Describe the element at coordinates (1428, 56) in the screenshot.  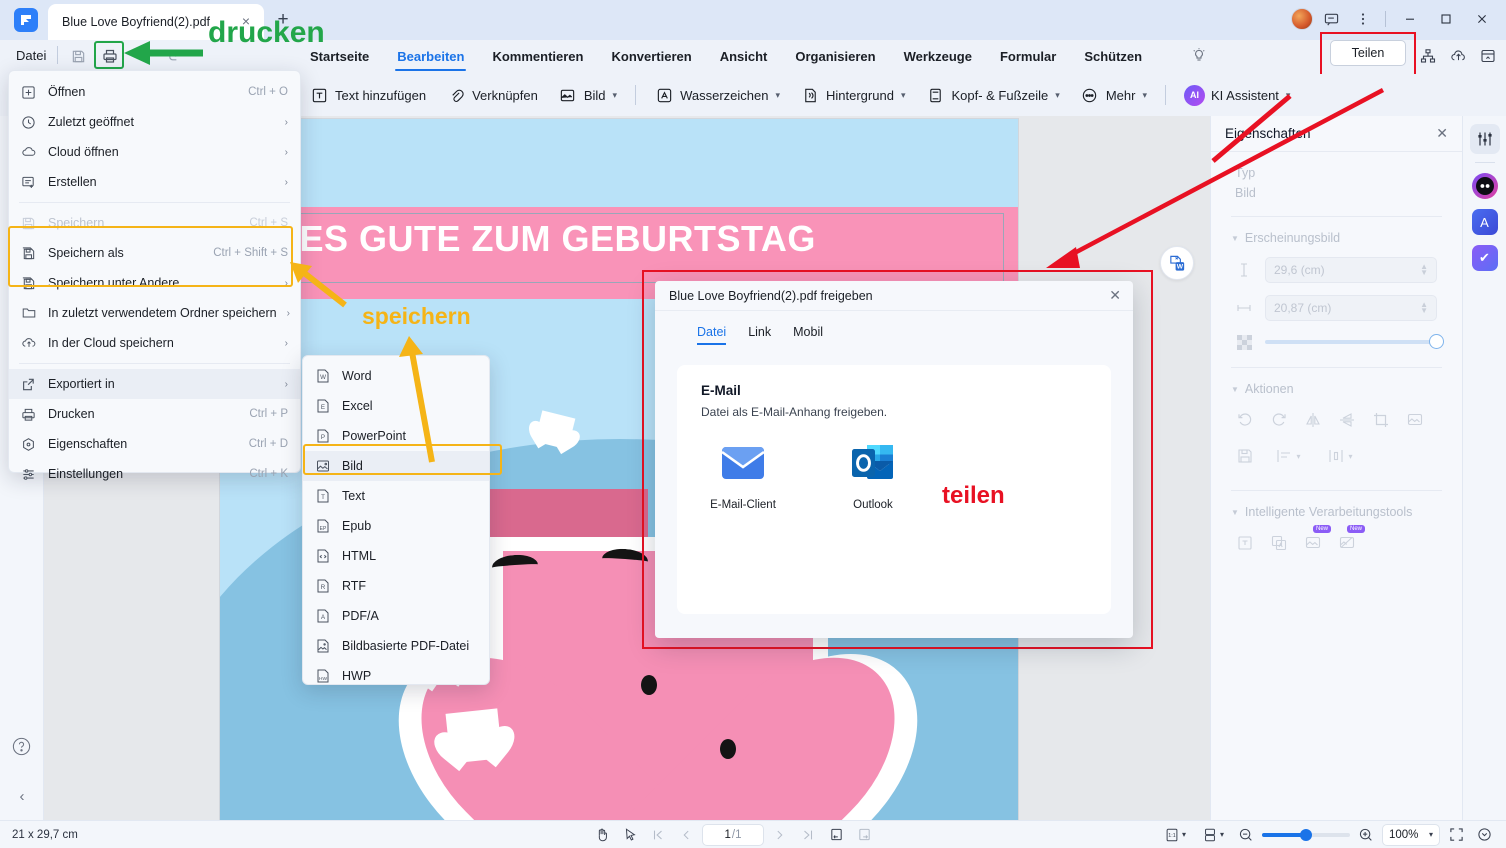
I see `organize-tree-icon` at that location.